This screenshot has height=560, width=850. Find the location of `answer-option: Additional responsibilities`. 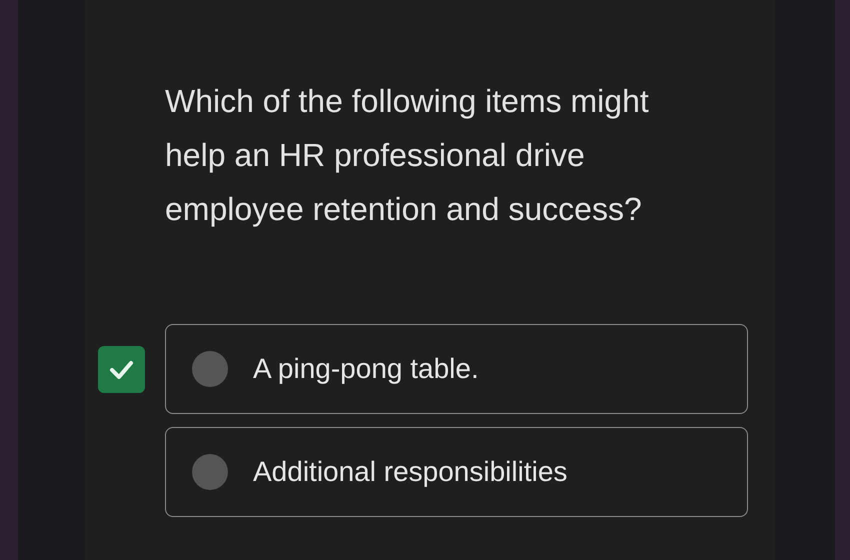

answer-option: Additional responsibilities is located at coordinates (456, 472).